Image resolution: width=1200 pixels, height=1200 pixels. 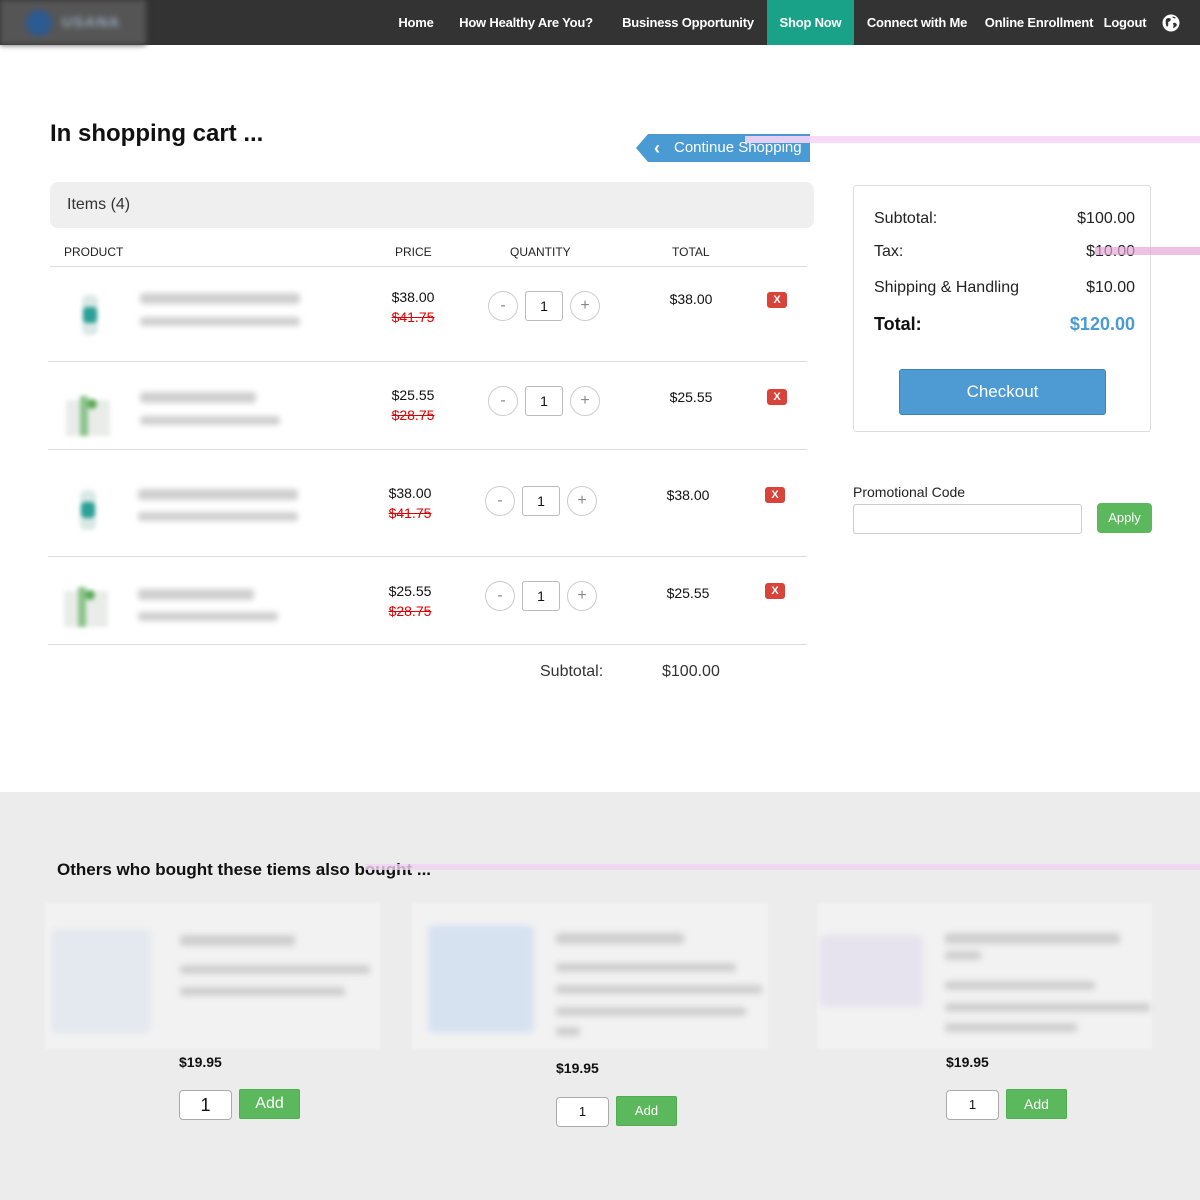 I want to click on chevron-left-icon: ‹, so click(x=657, y=148).